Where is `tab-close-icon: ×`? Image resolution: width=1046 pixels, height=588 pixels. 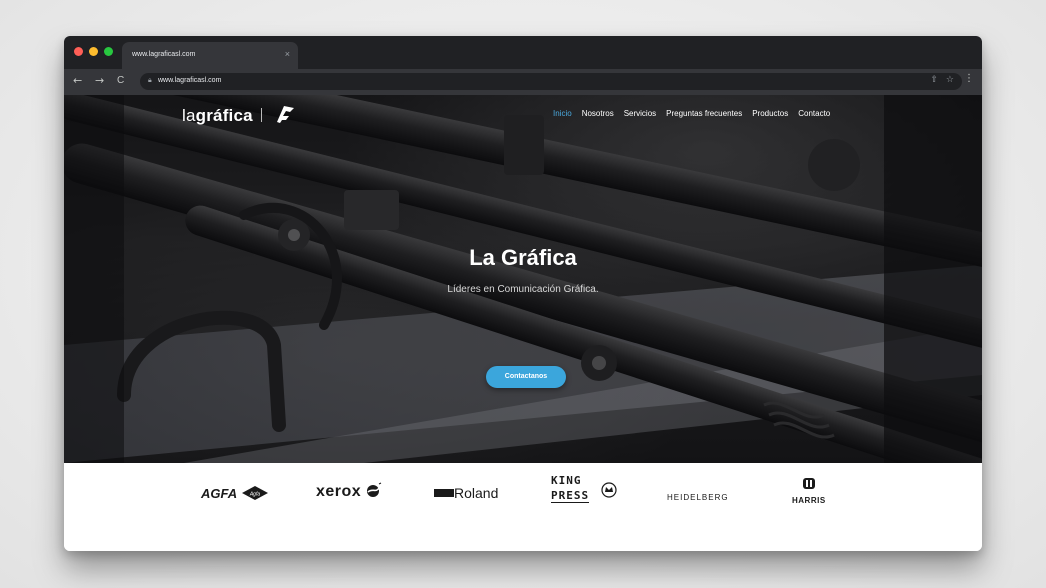
tab-close-icon: × is located at coordinates (287, 54).